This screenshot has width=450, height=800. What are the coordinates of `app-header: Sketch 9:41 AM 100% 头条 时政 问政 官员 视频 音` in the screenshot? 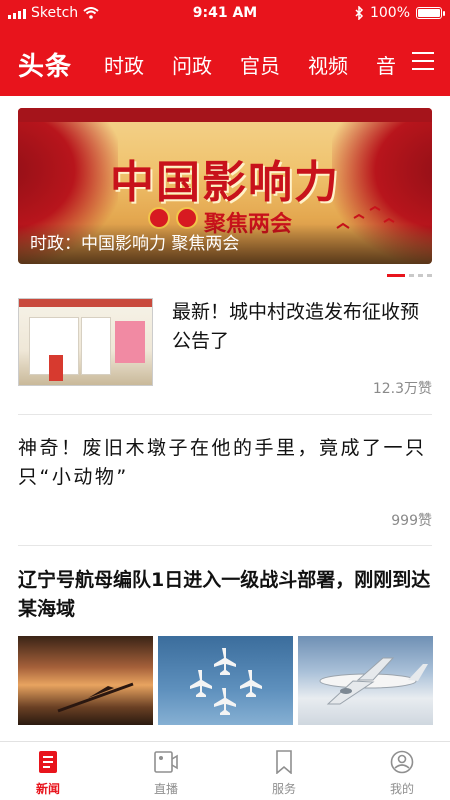 It's located at (225, 48).